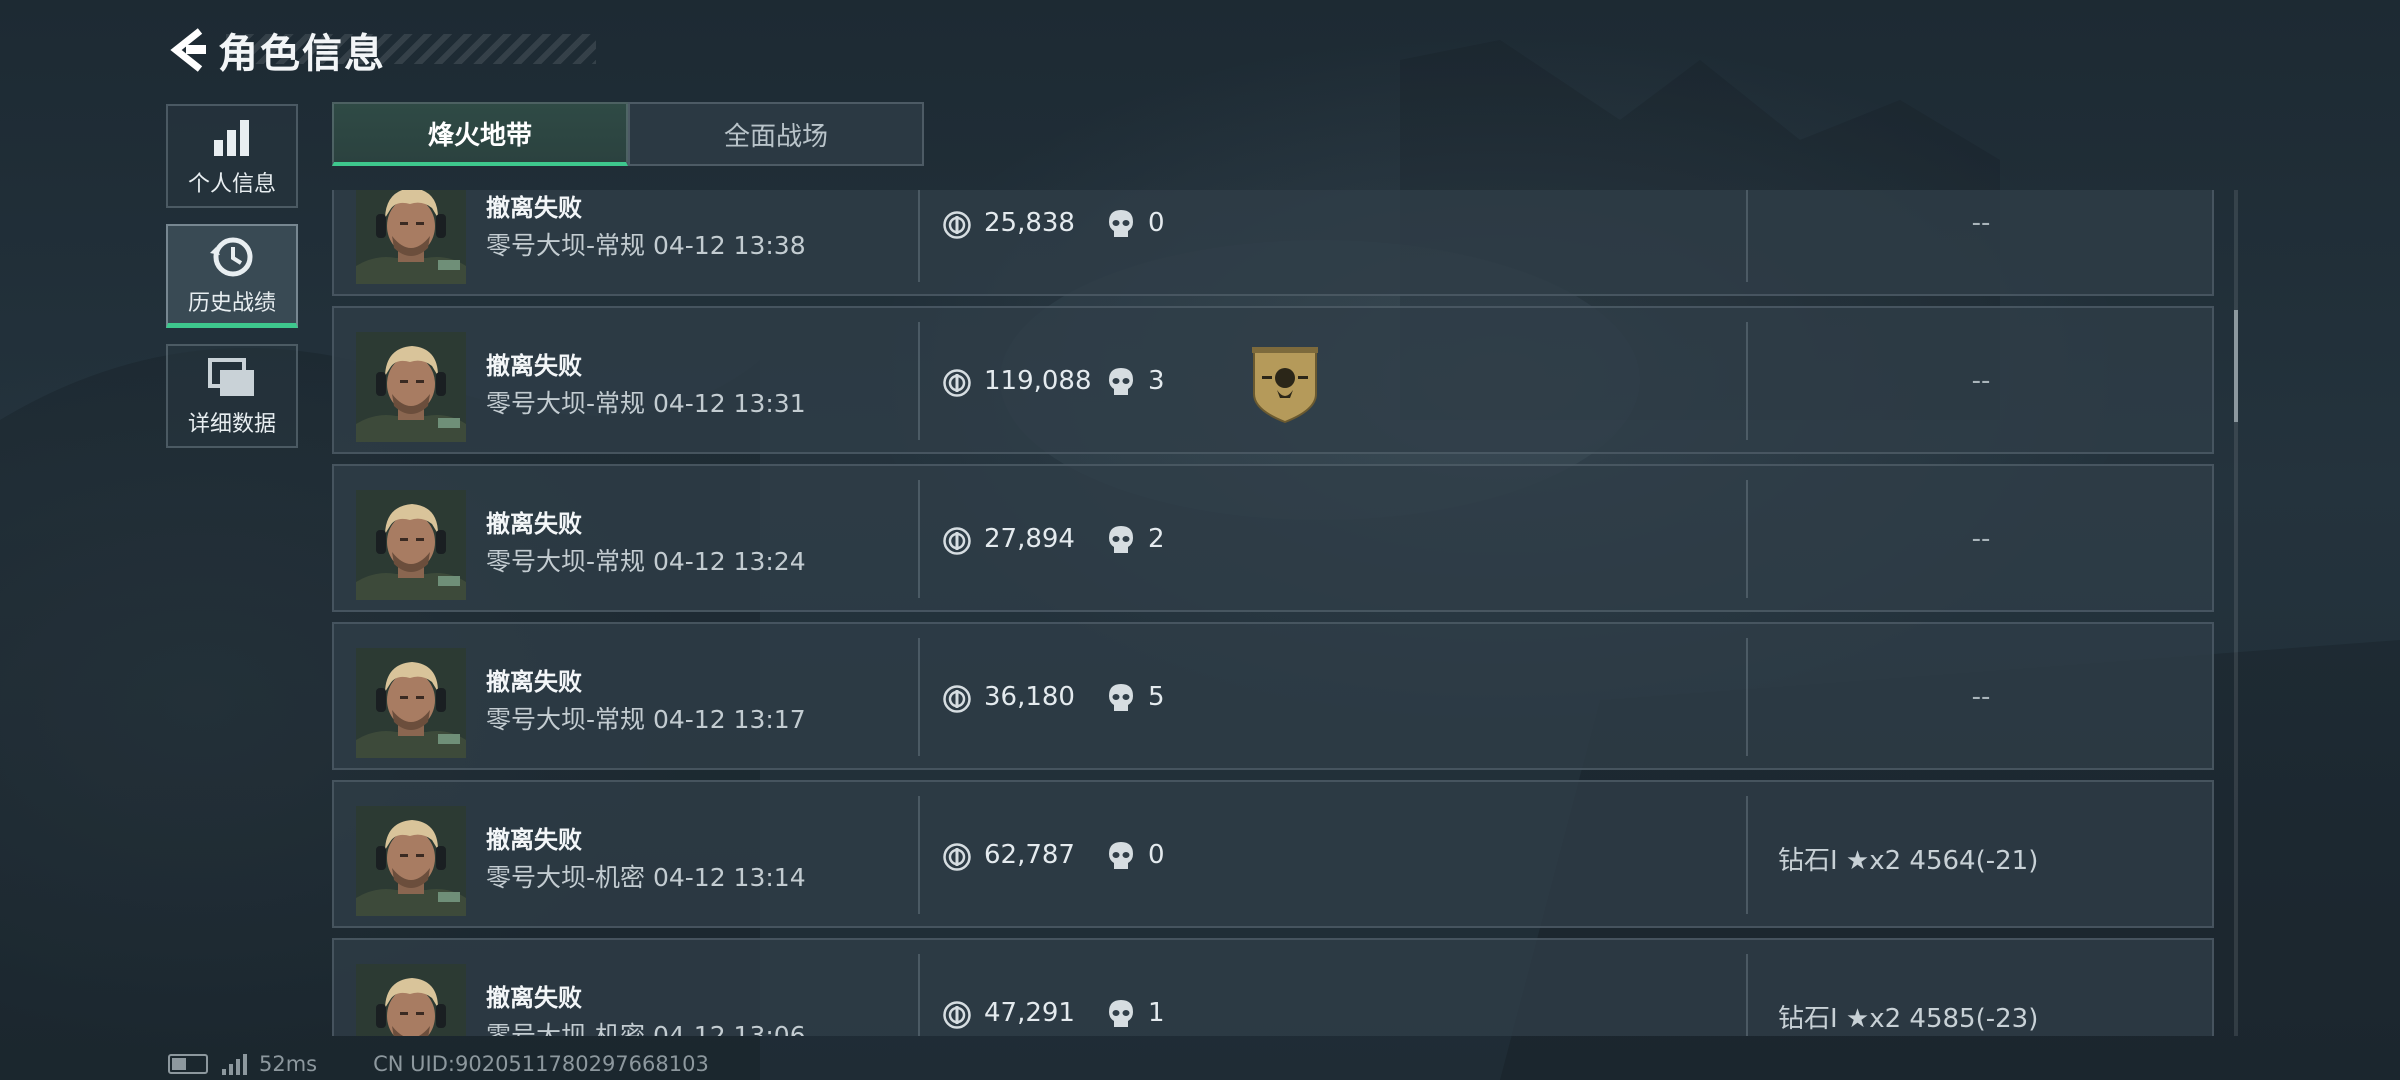 This screenshot has height=1080, width=2400. Describe the element at coordinates (1908, 861) in the screenshot. I see `rank-score: 钻石I ★x2 4564(-21)` at that location.